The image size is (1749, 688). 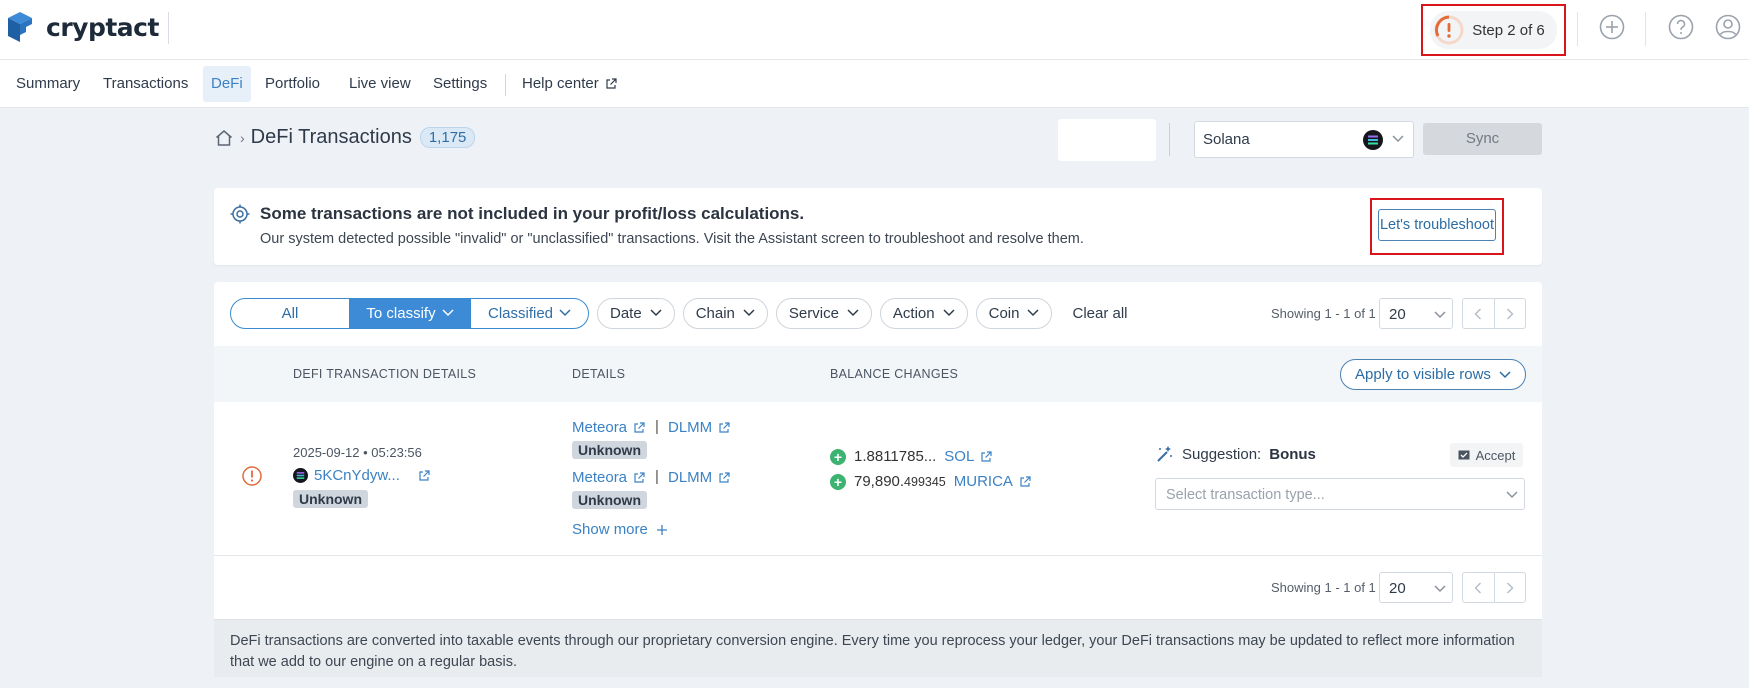 I want to click on show-more-label: Show more, so click(x=610, y=529).